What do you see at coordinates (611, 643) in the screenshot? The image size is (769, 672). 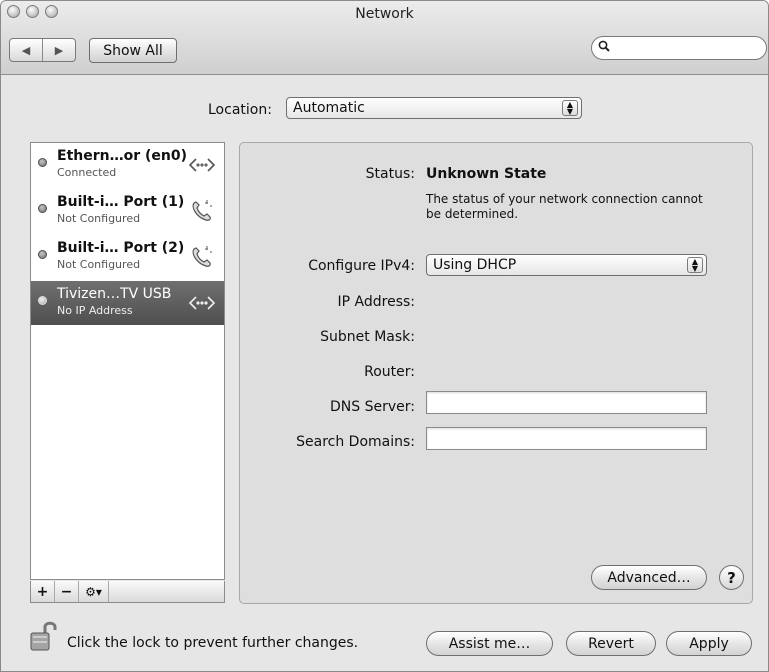 I see `revert-button: Revert` at bounding box center [611, 643].